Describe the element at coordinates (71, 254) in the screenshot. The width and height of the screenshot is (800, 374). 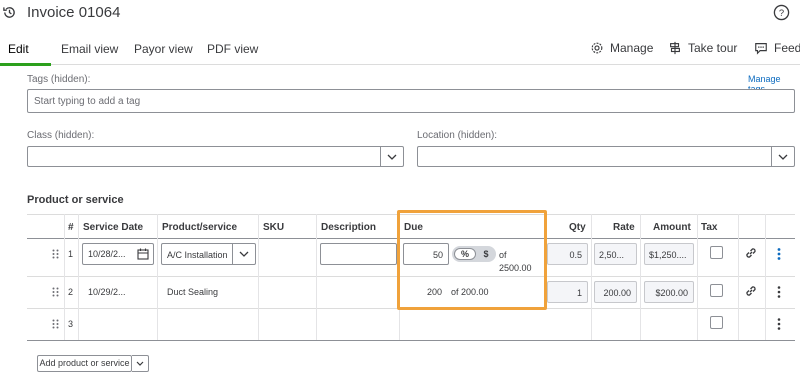
I see `row-number: 1` at that location.